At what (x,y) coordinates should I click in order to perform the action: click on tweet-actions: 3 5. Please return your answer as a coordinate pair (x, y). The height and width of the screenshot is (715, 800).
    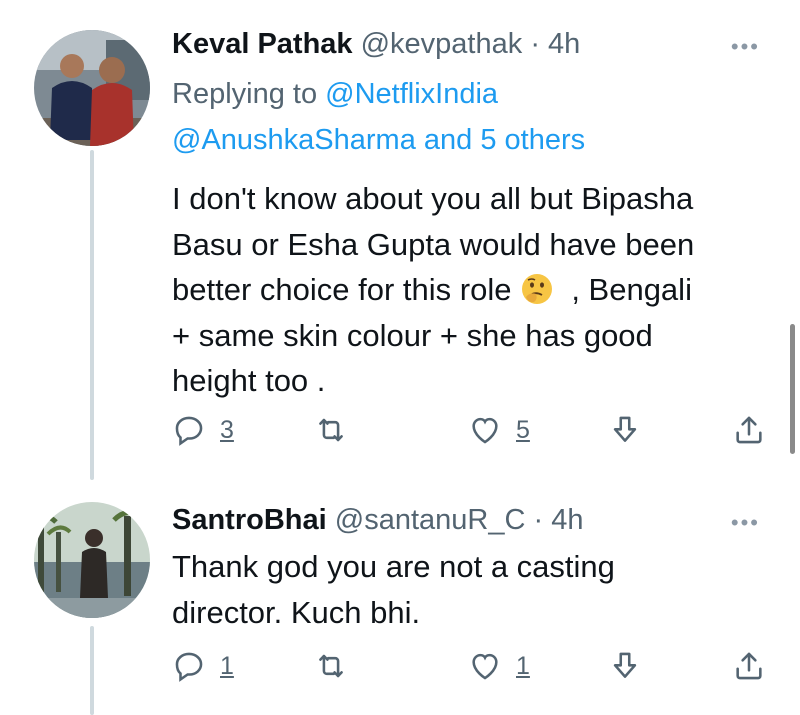
    Looking at the image, I should click on (472, 430).